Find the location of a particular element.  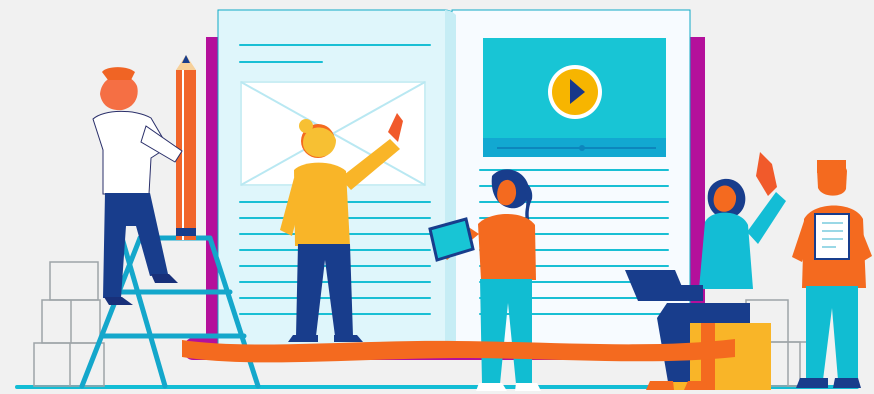

stacked-boxes-left is located at coordinates (69, 324).